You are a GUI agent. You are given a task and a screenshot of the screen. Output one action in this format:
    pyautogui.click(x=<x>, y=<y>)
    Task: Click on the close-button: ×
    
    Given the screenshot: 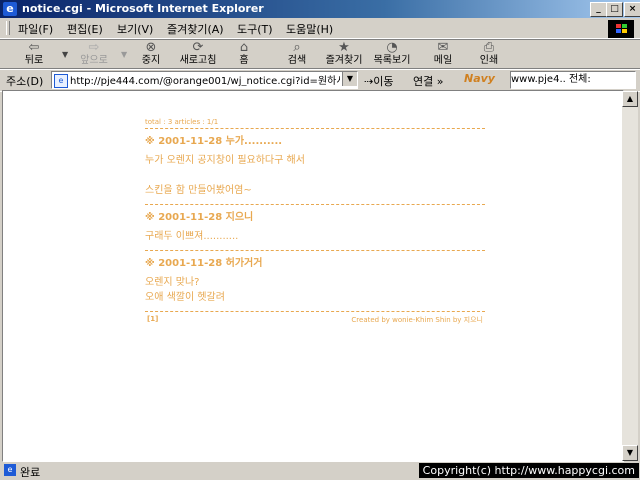 What is the action you would take?
    pyautogui.click(x=632, y=9)
    